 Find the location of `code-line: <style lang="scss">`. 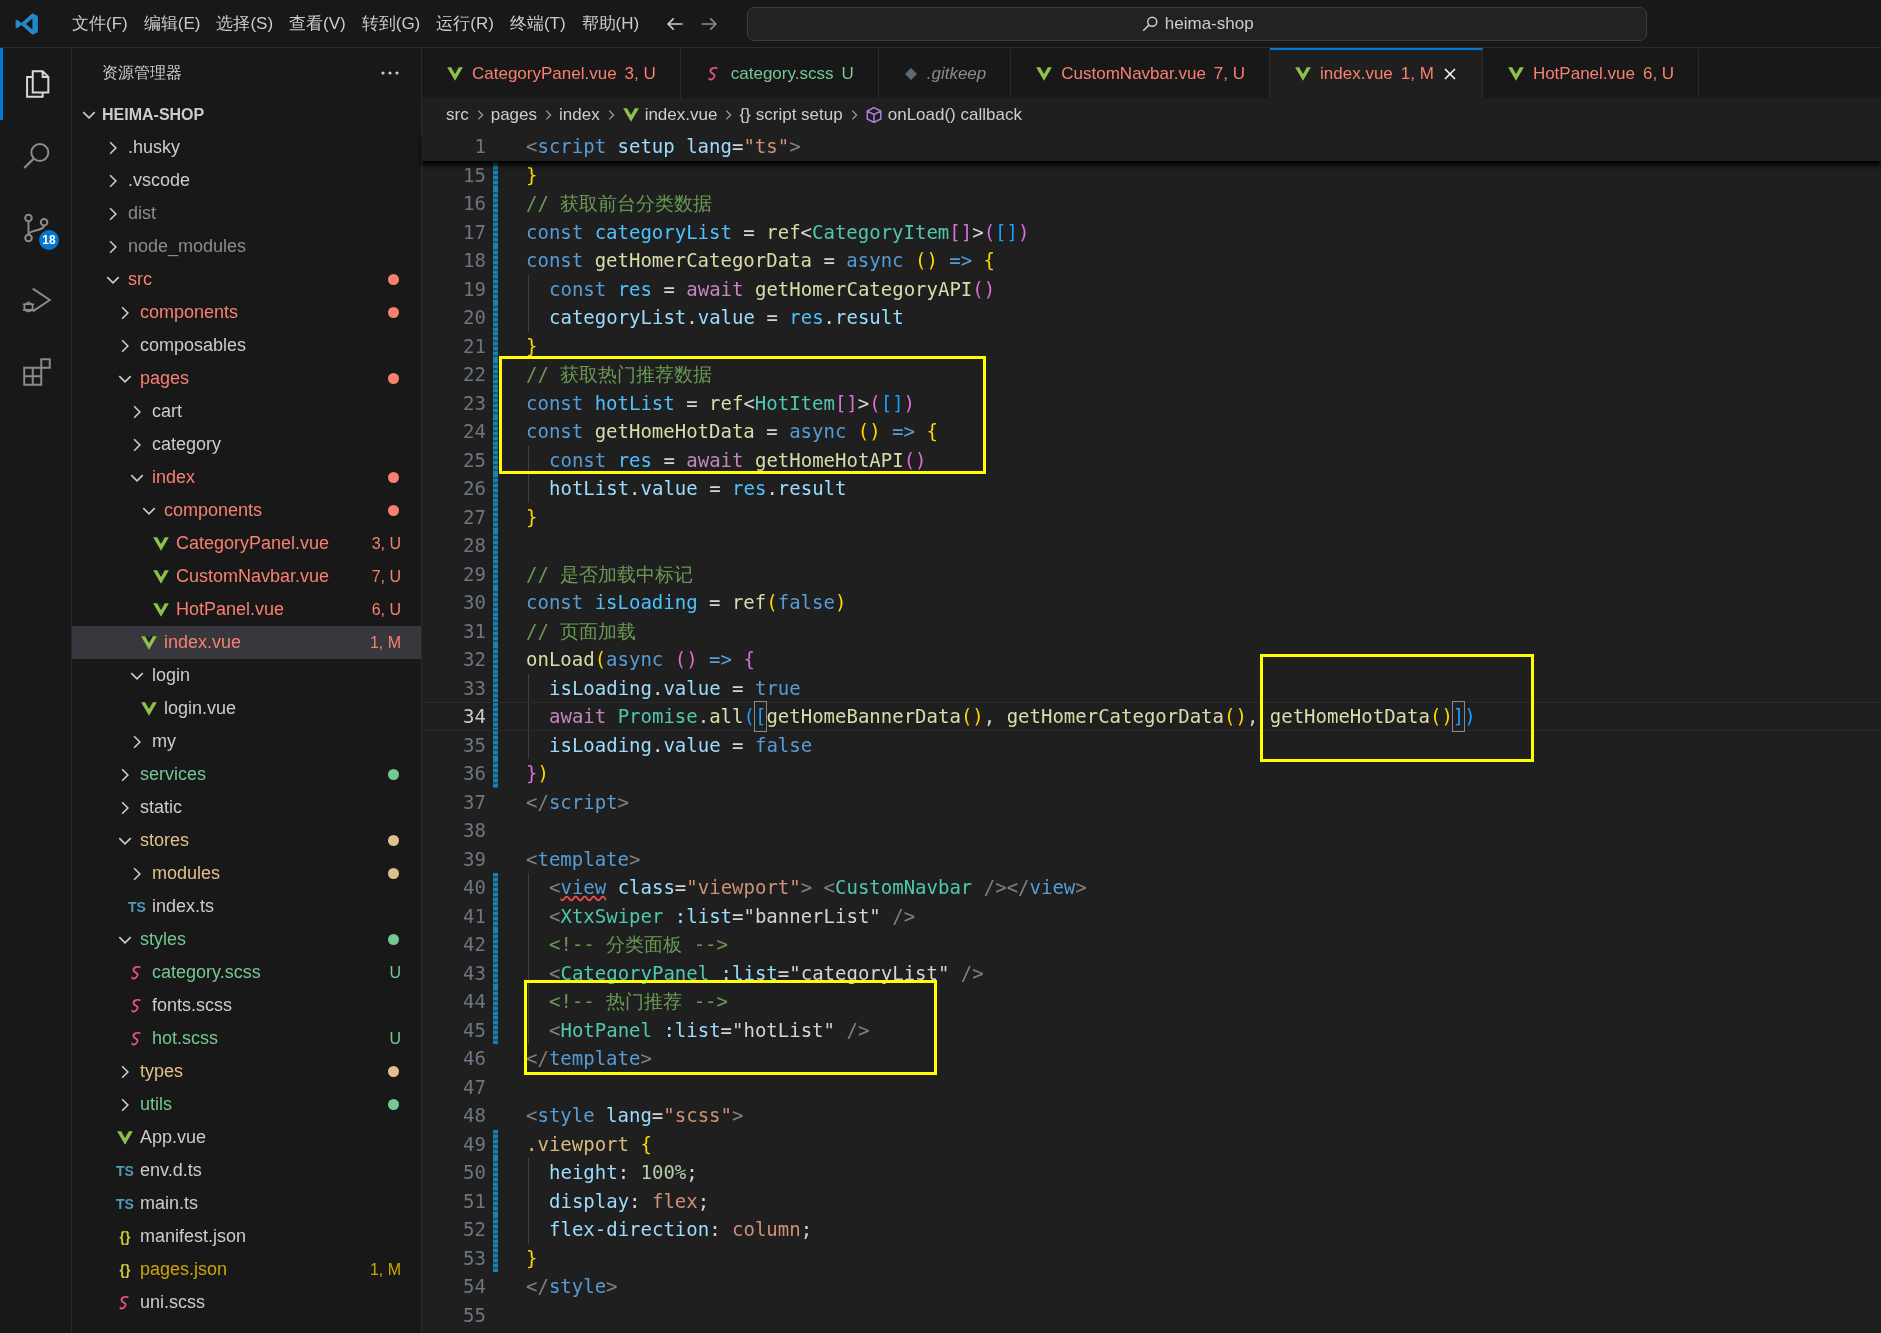

code-line: <style lang="scss"> is located at coordinates (635, 1115).